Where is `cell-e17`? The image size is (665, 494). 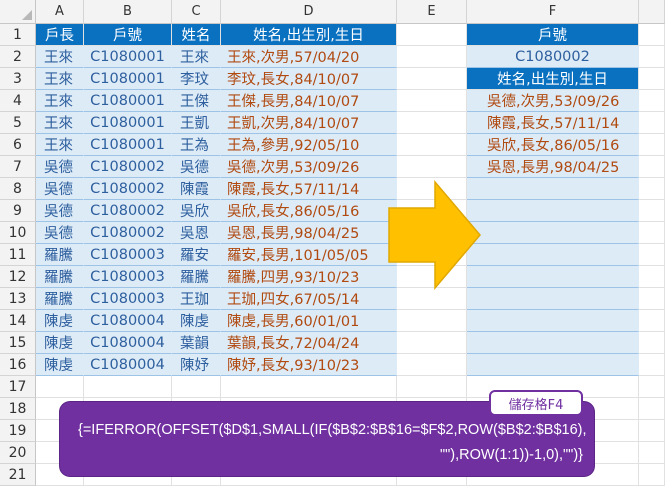 cell-e17 is located at coordinates (432, 387).